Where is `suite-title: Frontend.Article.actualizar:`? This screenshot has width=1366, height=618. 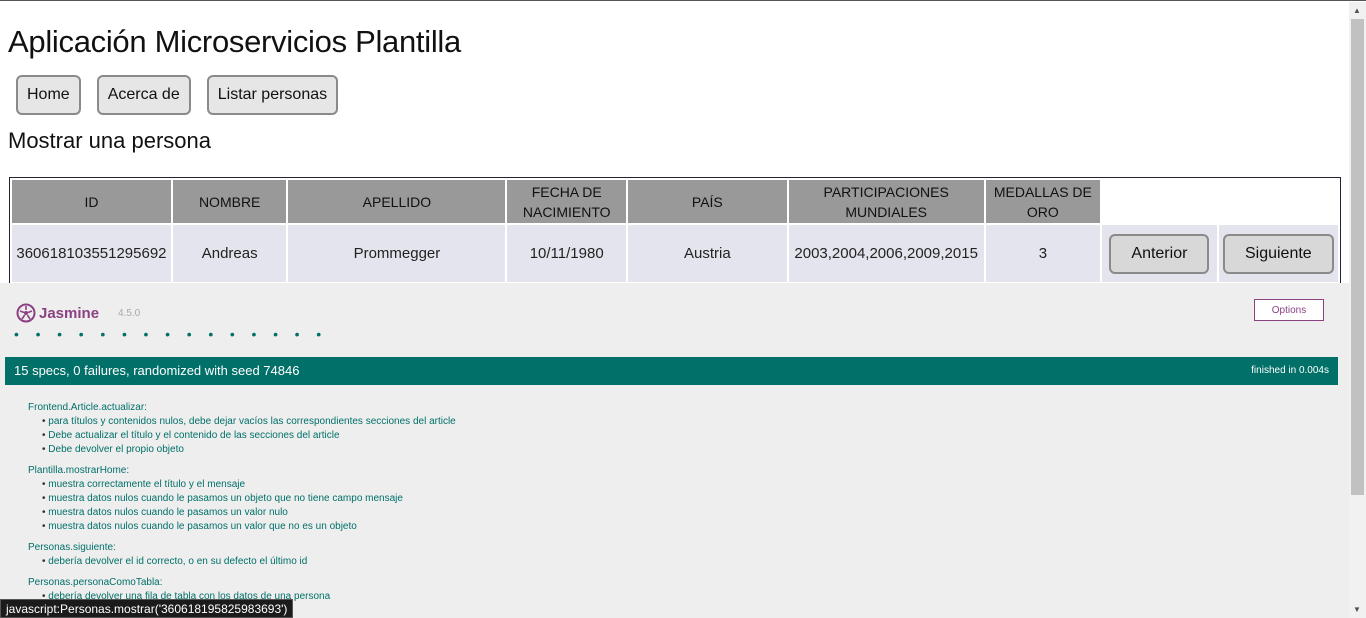 suite-title: Frontend.Article.actualizar: is located at coordinates (242, 408).